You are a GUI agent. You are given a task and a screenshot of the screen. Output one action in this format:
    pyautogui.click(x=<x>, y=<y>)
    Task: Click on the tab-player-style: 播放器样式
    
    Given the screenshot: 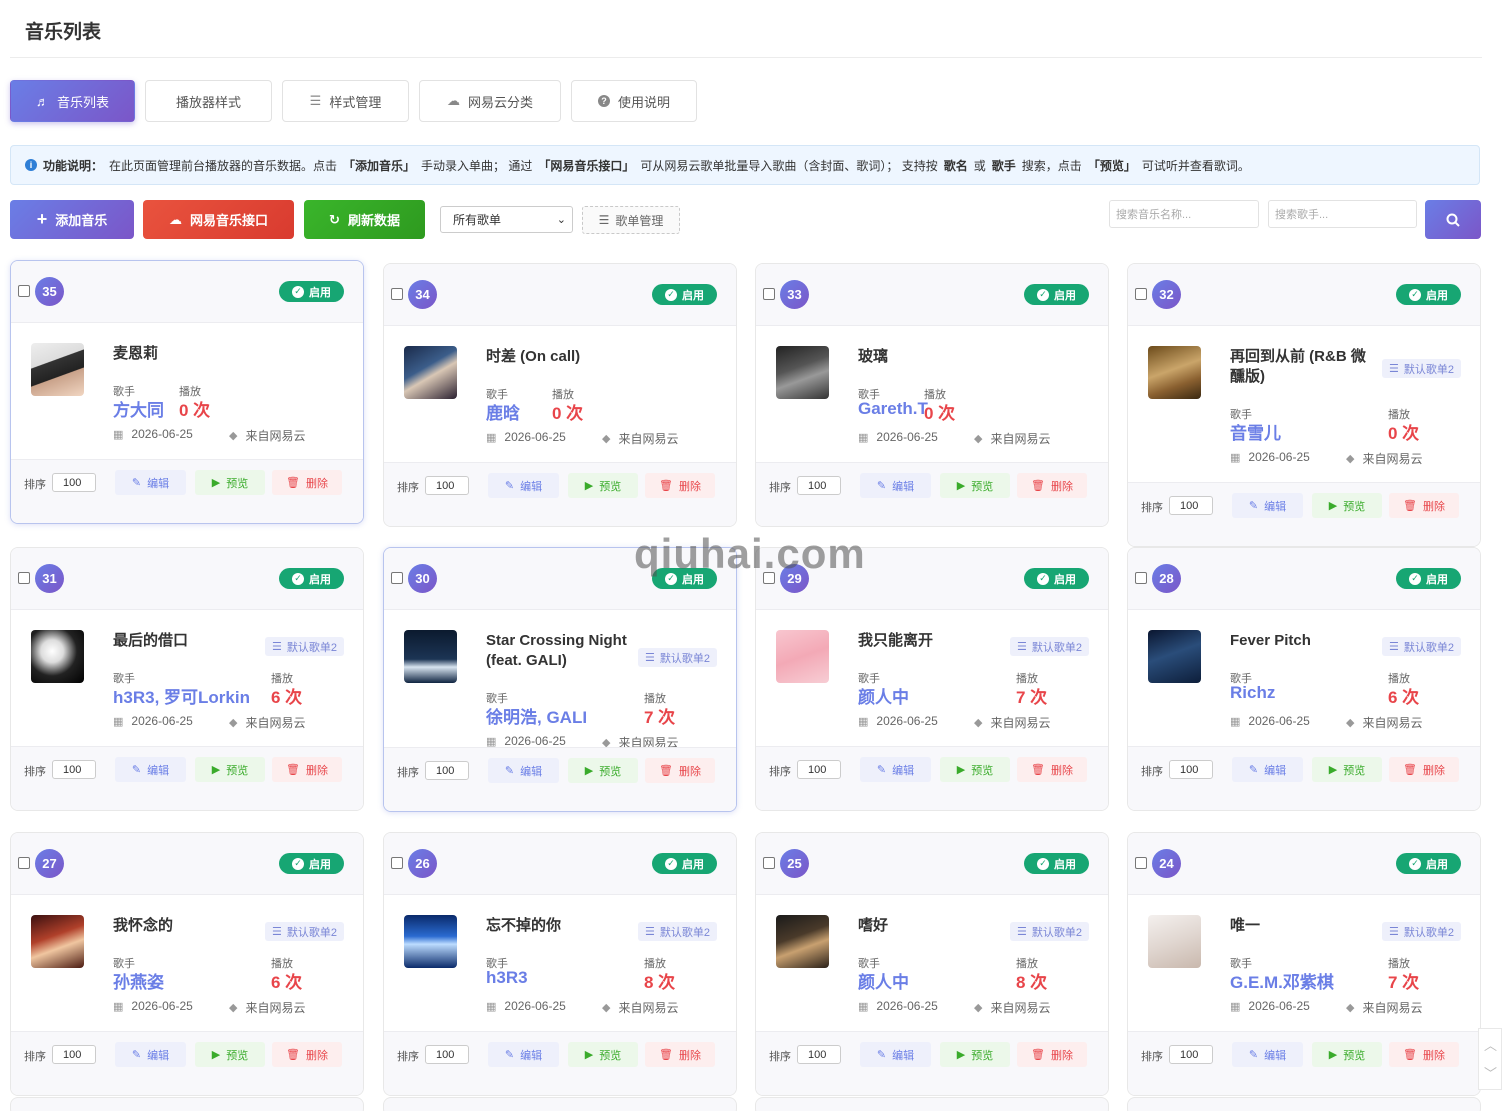 What is the action you would take?
    pyautogui.click(x=208, y=101)
    